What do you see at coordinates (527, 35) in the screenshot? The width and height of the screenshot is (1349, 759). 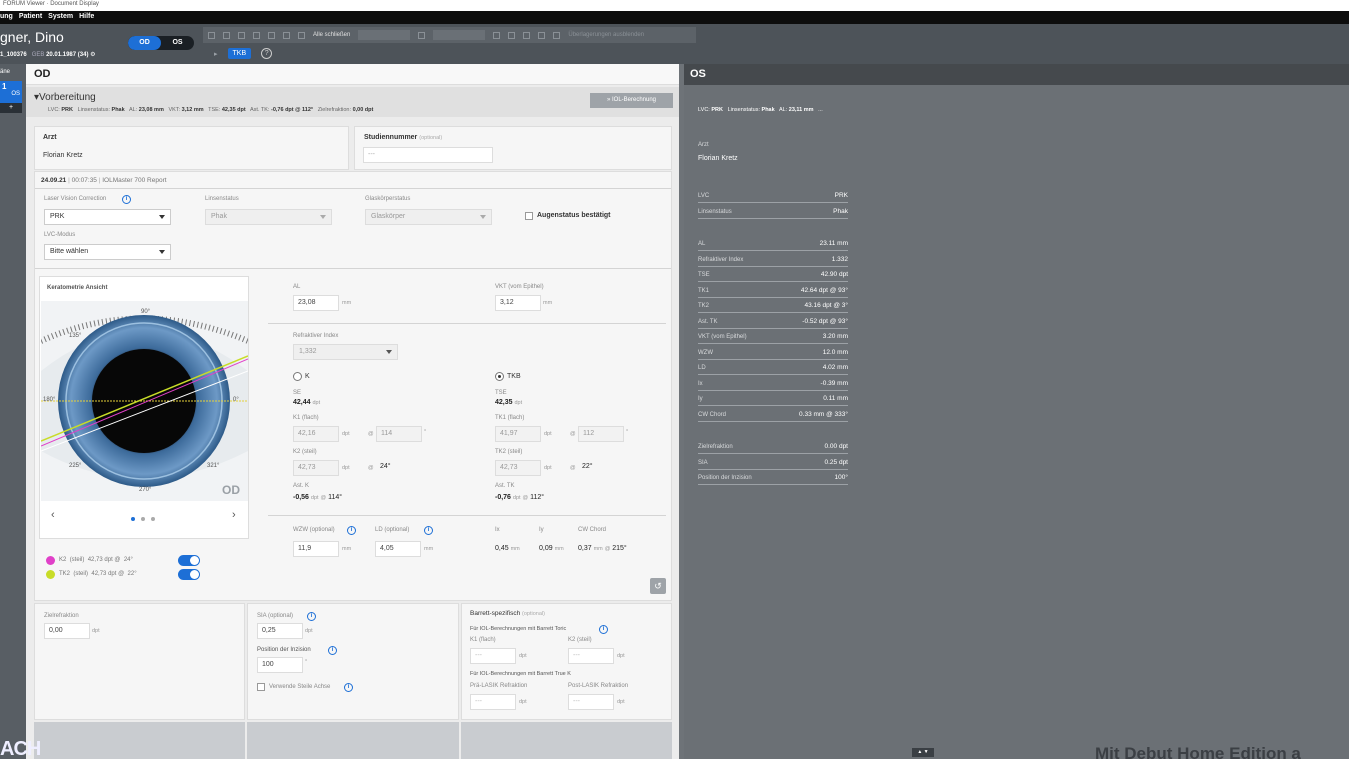 I see `fullscreen-icon` at bounding box center [527, 35].